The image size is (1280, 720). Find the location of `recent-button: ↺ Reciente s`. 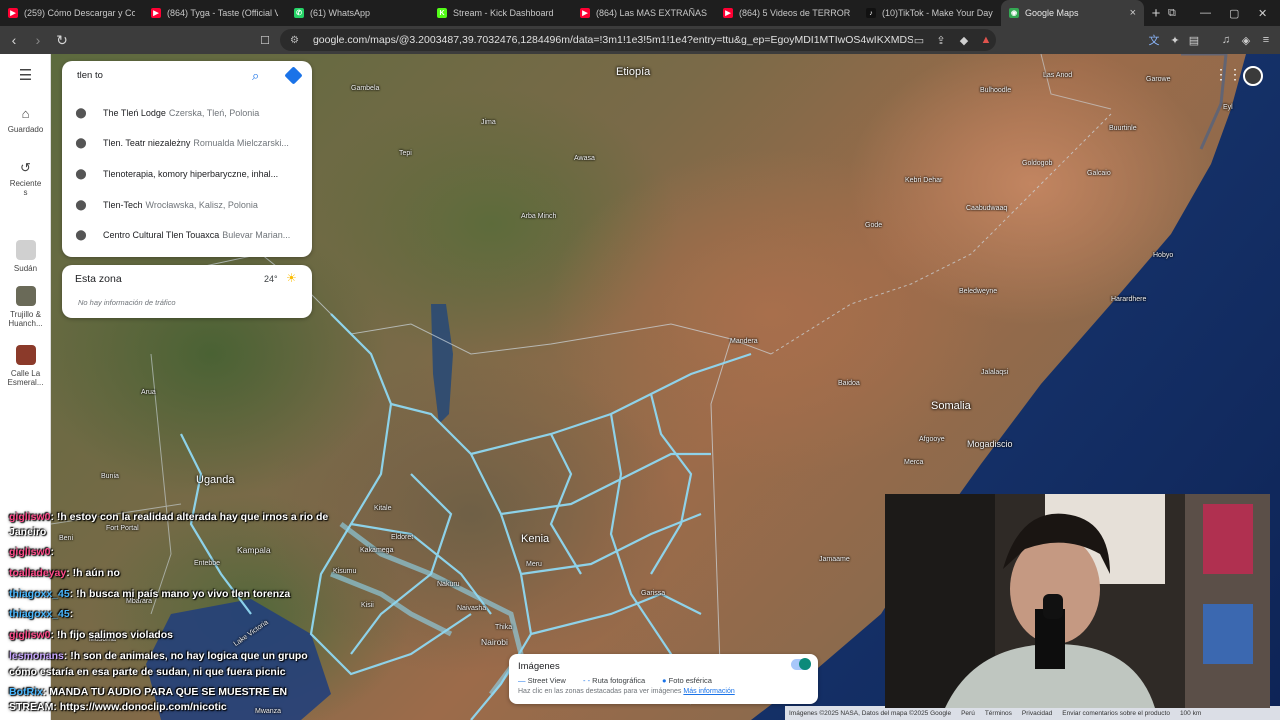

recent-button: ↺ Reciente s is located at coordinates (25, 178).